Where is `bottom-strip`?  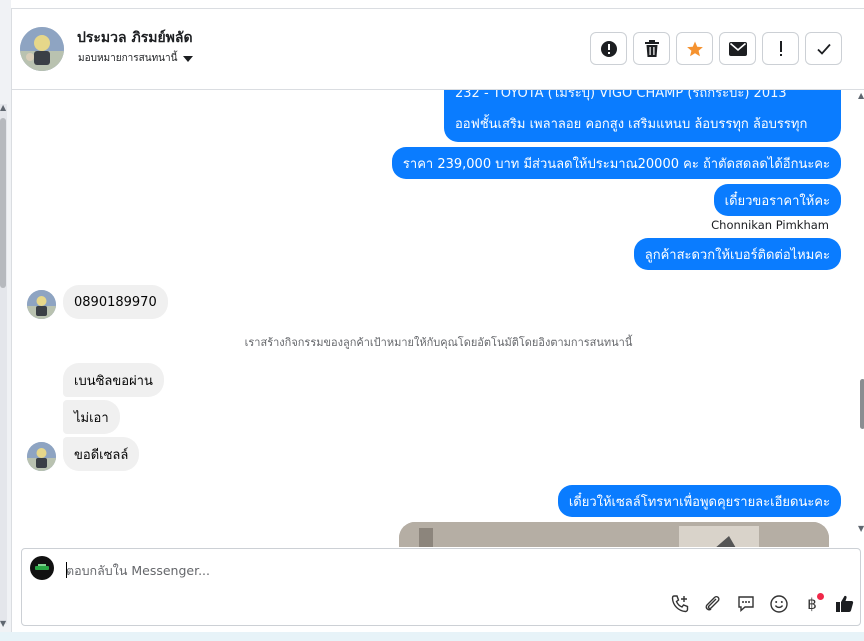 bottom-strip is located at coordinates (432, 636).